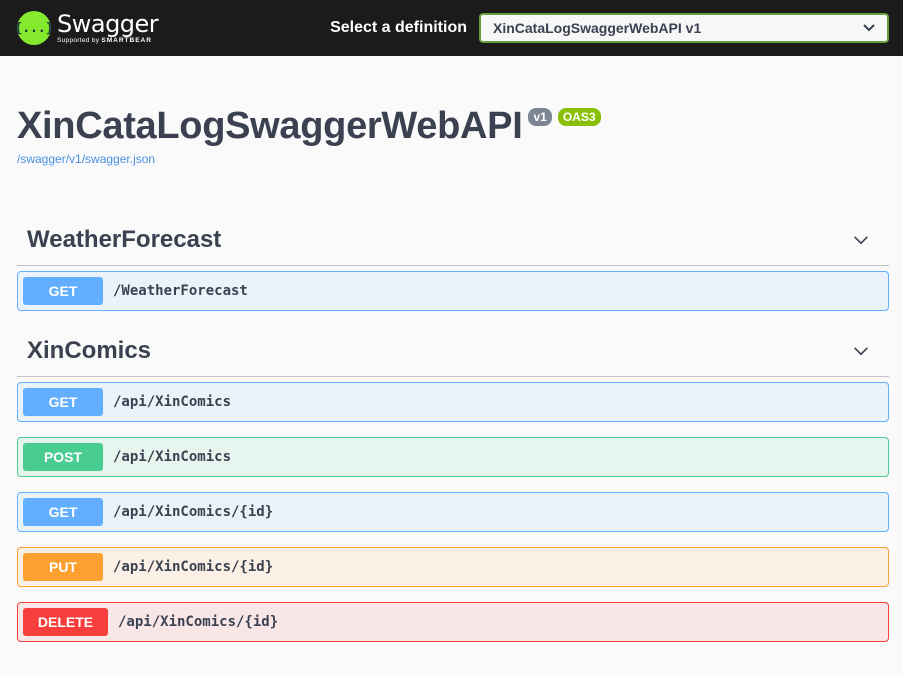  What do you see at coordinates (180, 291) in the screenshot?
I see `operation-path: /WeatherForecast` at bounding box center [180, 291].